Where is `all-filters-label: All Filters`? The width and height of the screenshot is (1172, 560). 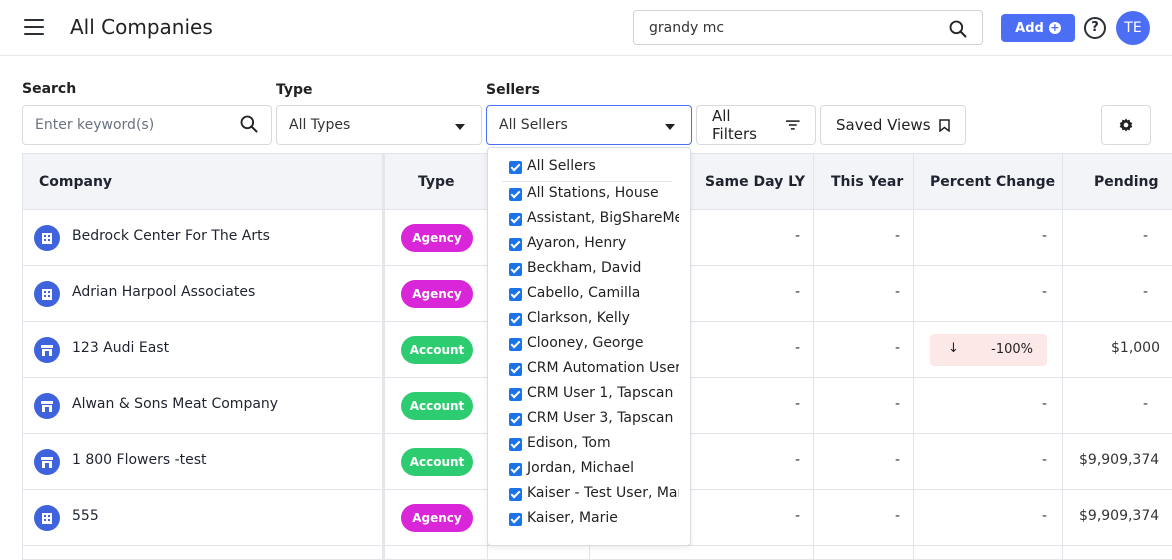
all-filters-label: All Filters is located at coordinates (734, 125).